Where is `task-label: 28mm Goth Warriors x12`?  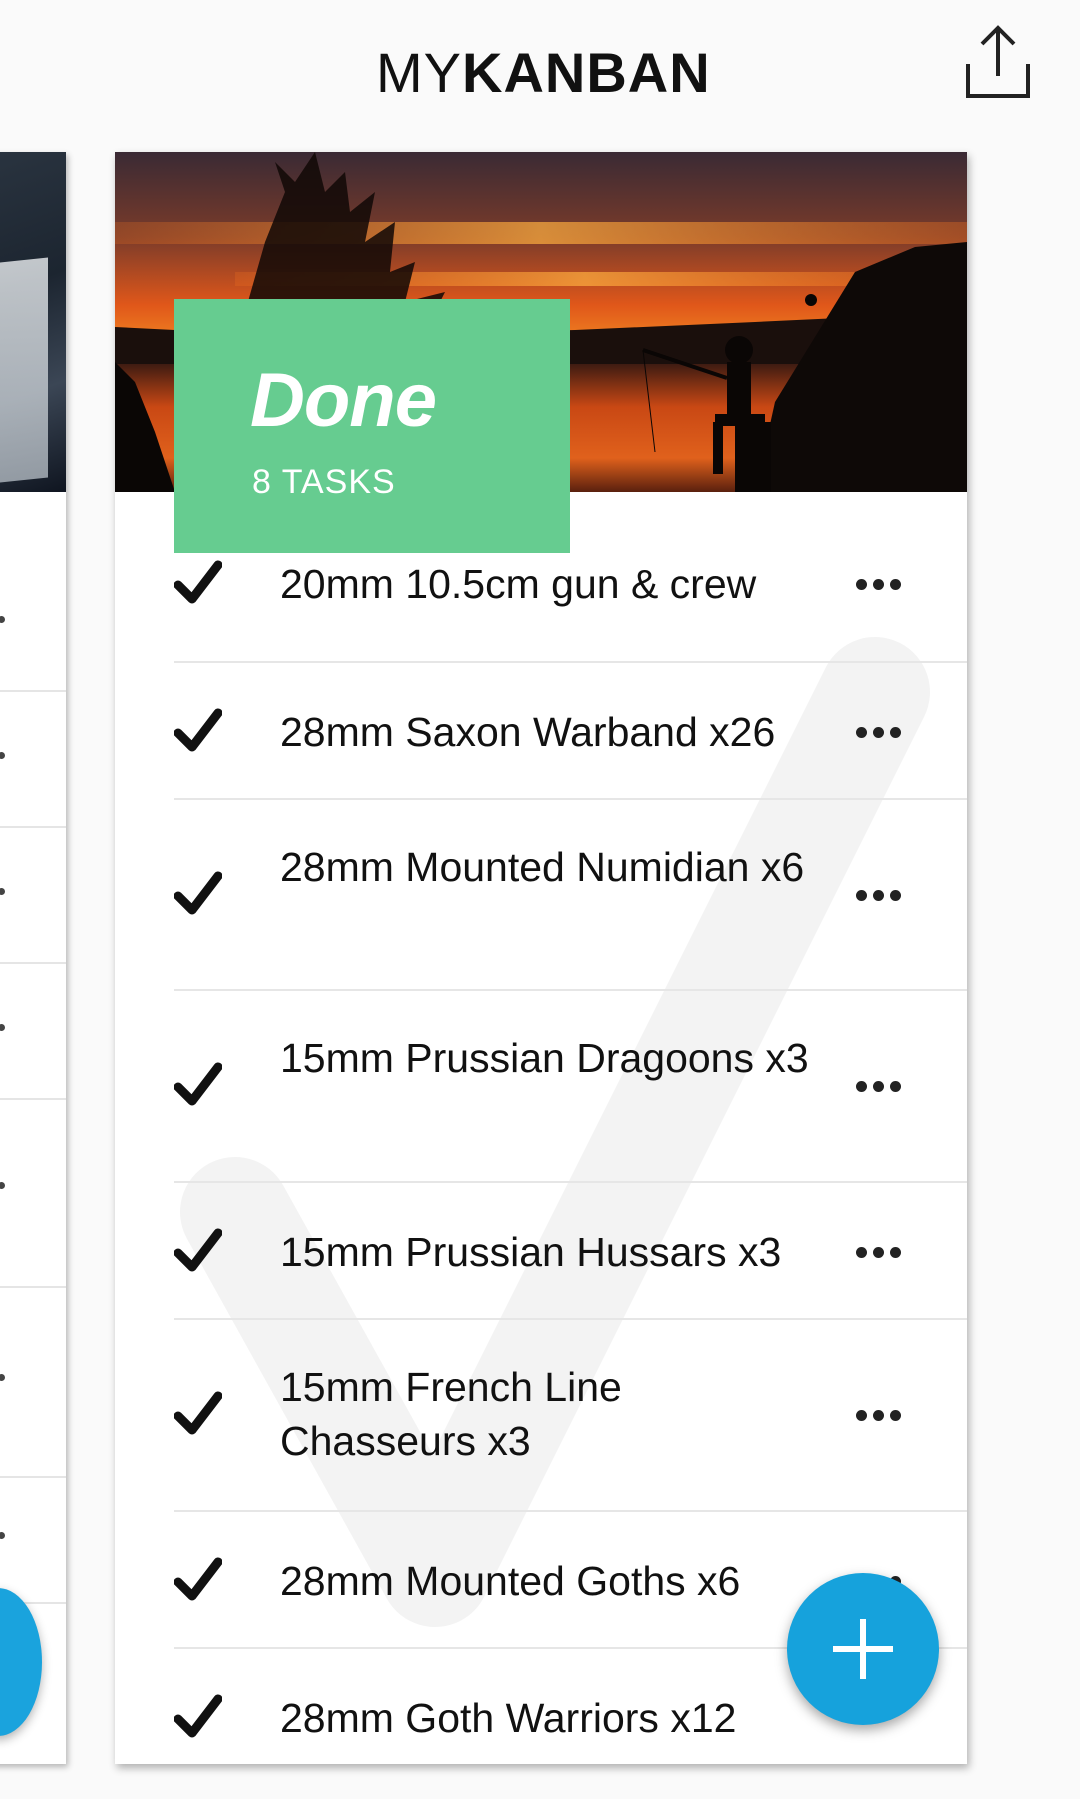
task-label: 28mm Goth Warriors x12 is located at coordinates (508, 1718).